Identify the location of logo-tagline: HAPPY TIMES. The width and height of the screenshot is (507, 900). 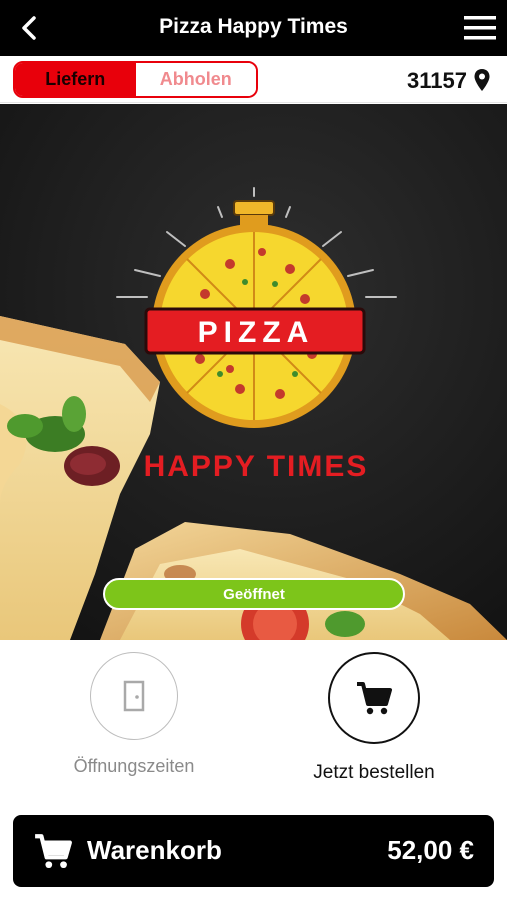
(256, 466).